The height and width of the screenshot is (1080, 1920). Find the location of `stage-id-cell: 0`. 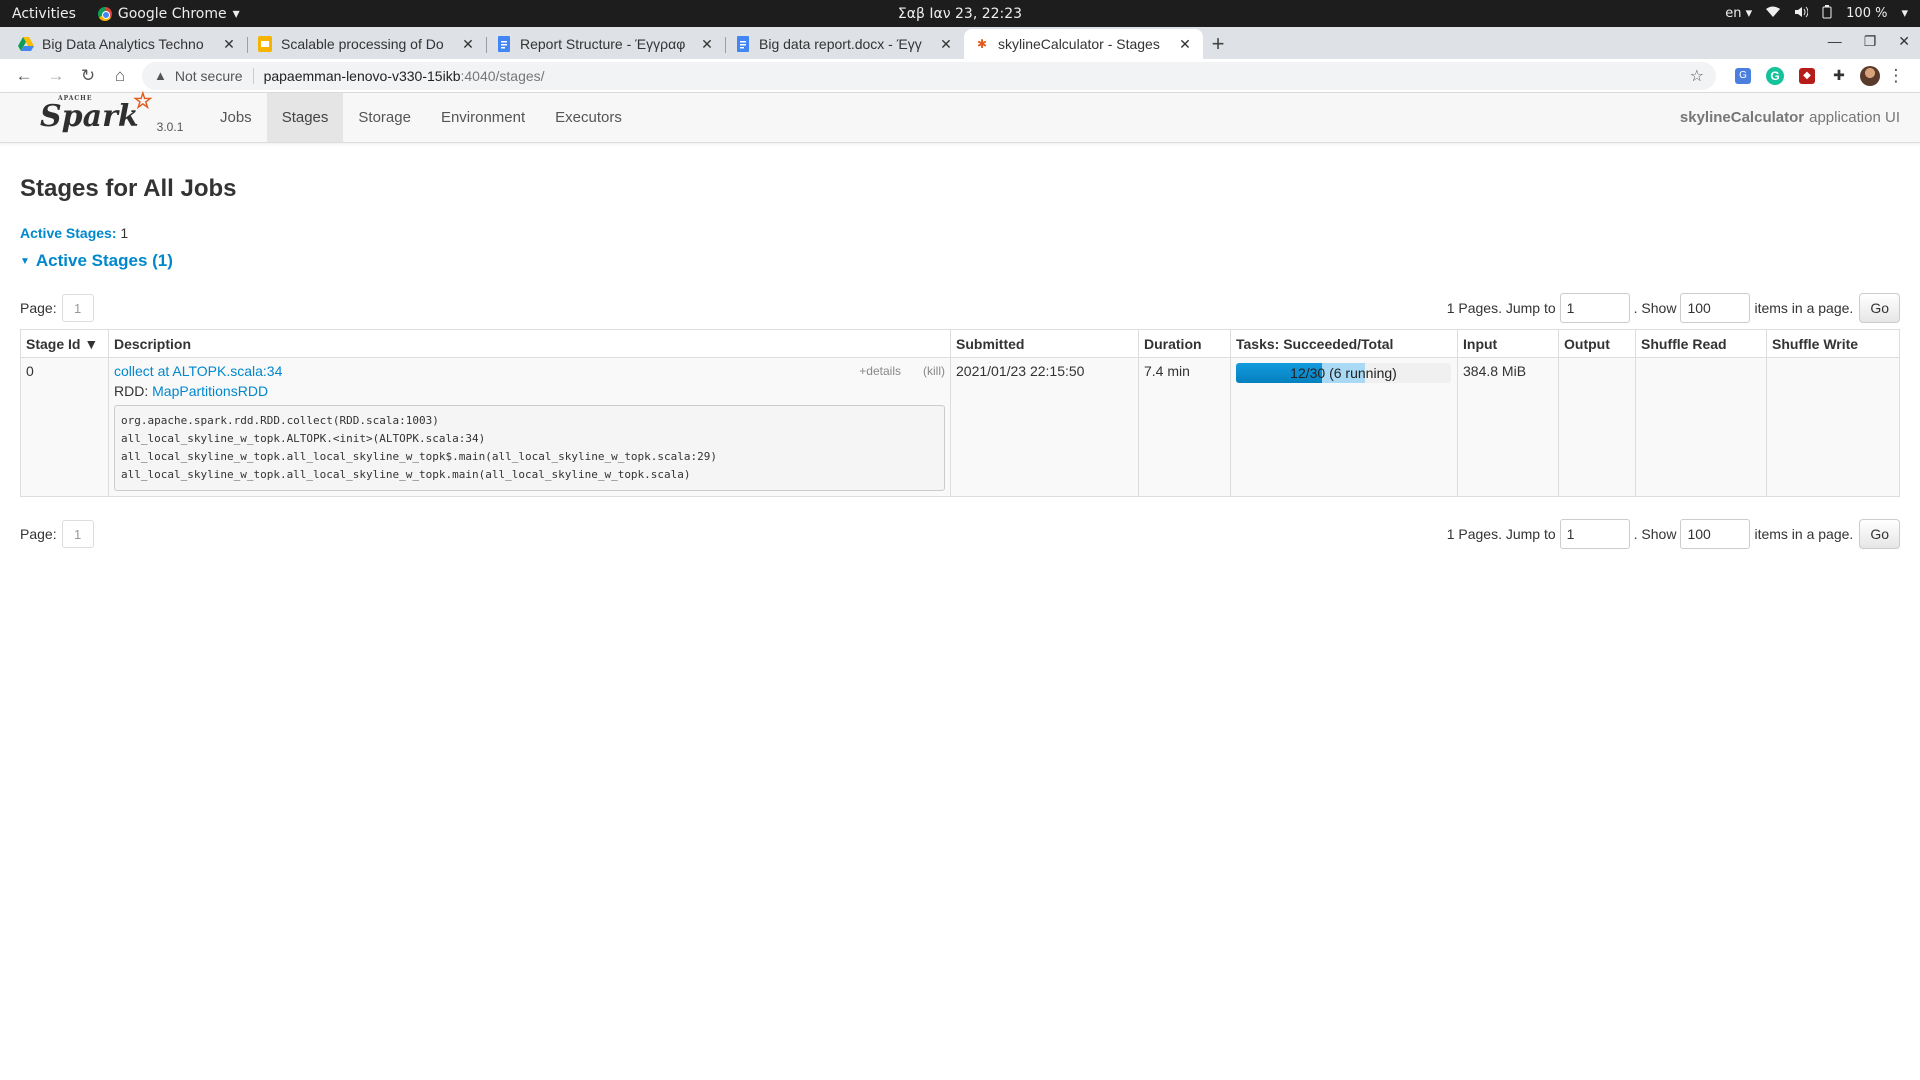

stage-id-cell: 0 is located at coordinates (64, 427).